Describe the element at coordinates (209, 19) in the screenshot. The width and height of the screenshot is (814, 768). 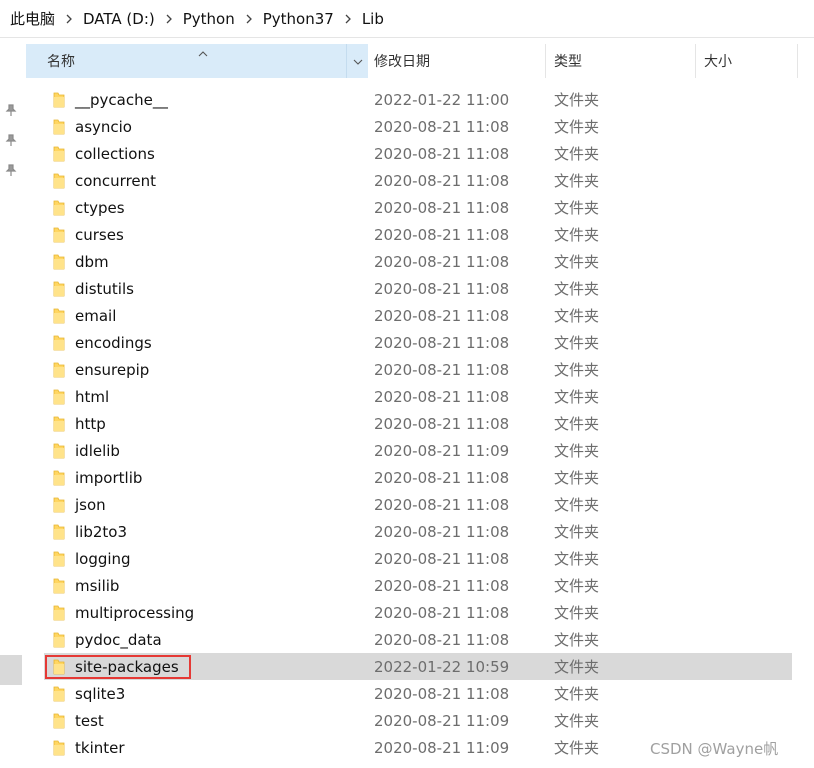
I see `breadcrumb-python: Python` at that location.